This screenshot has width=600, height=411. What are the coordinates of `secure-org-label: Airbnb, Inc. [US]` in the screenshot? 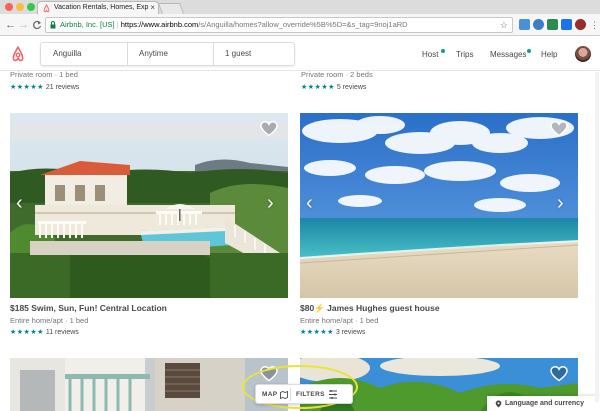 It's located at (87, 24).